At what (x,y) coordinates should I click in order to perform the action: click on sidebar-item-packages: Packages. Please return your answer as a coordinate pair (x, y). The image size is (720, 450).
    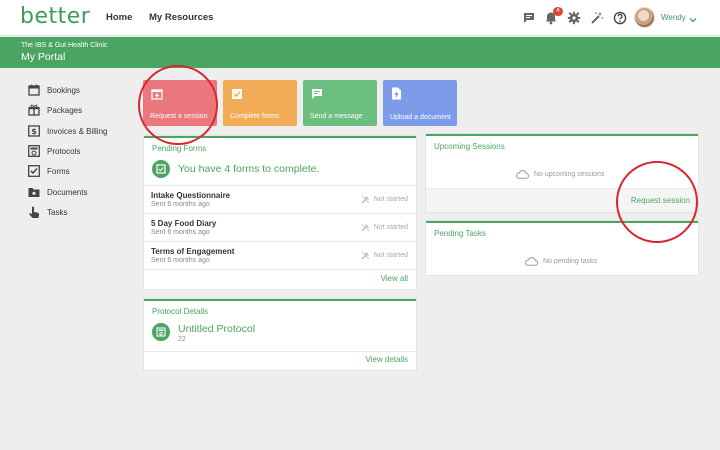
    Looking at the image, I should click on (54, 110).